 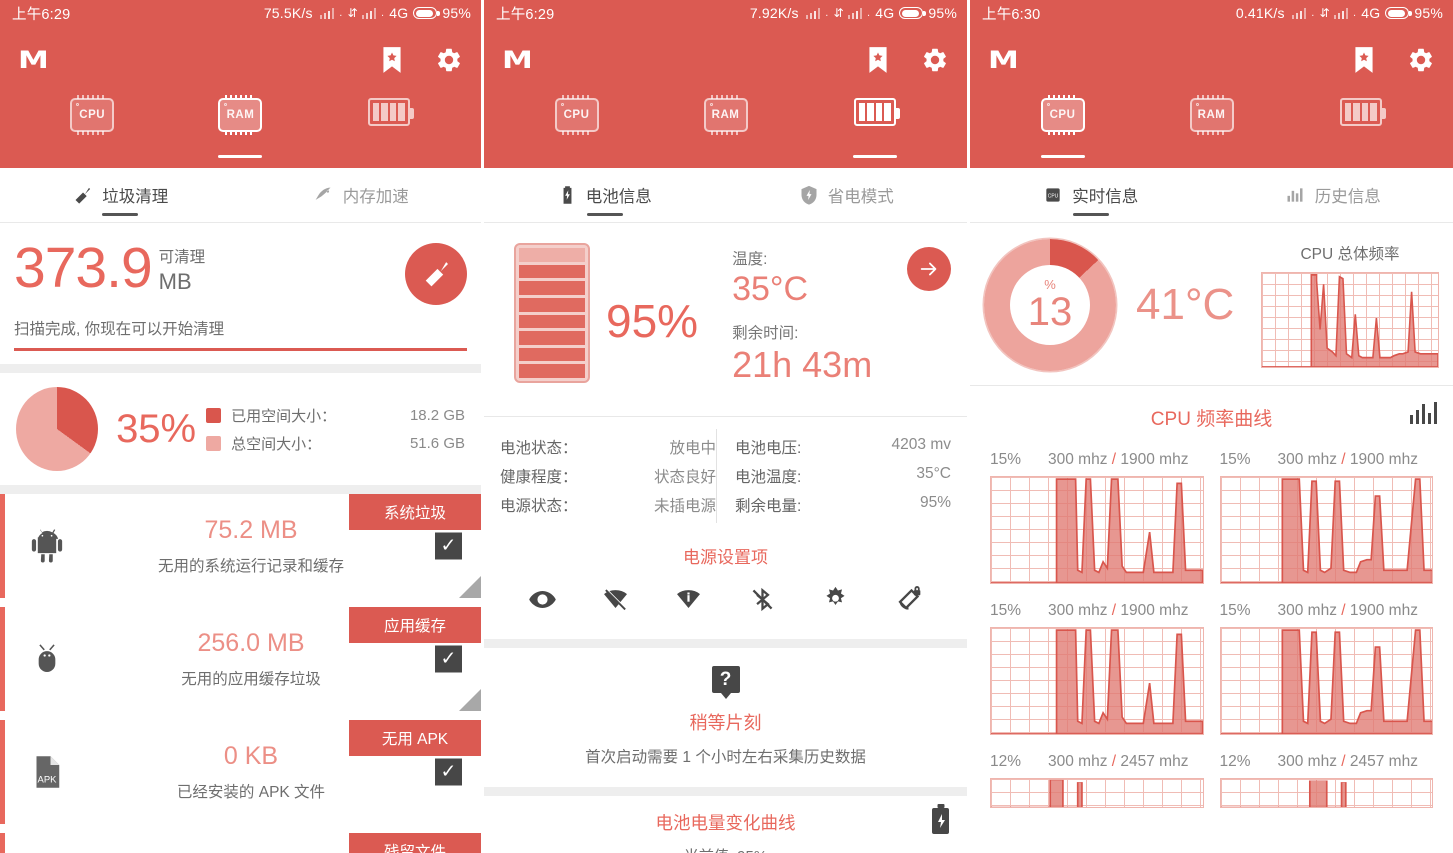 What do you see at coordinates (935, 502) in the screenshot?
I see `detail-value: 95%` at bounding box center [935, 502].